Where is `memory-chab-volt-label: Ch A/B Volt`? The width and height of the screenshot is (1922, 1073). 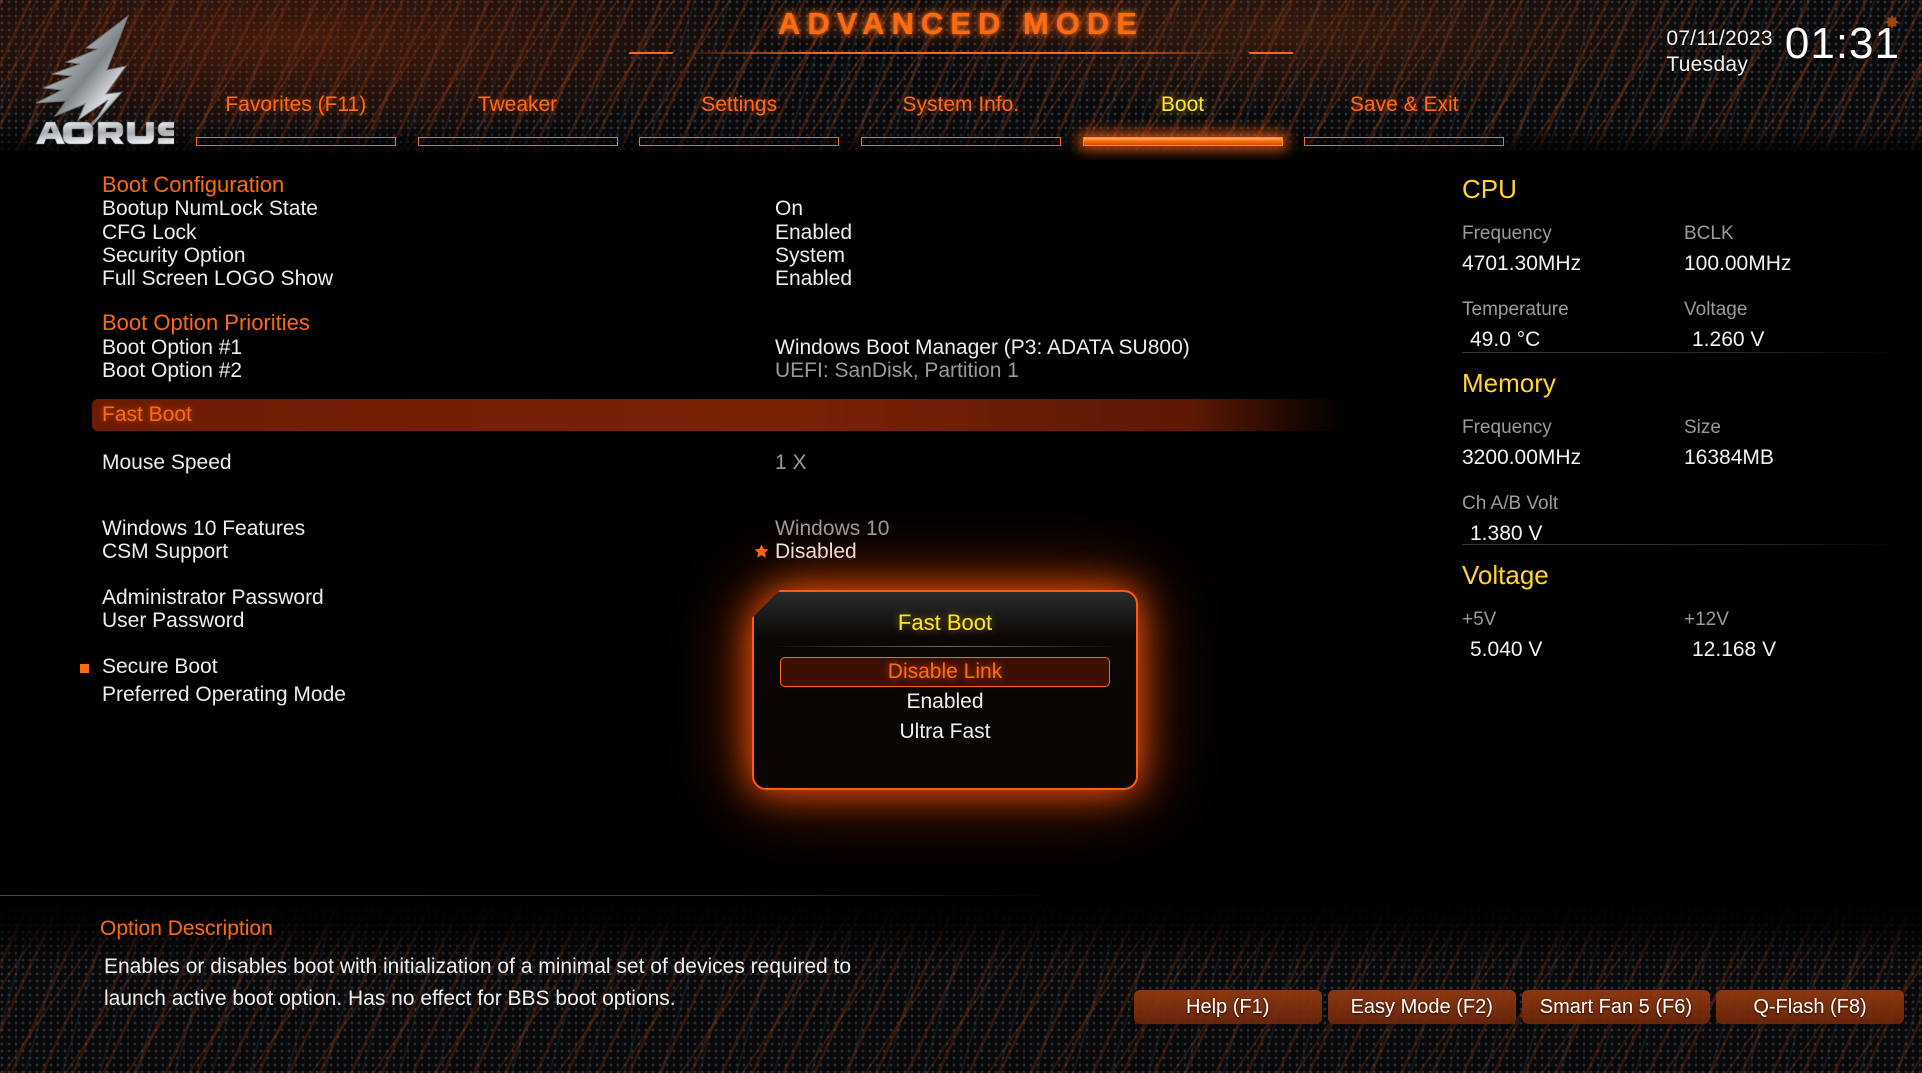 memory-chab-volt-label: Ch A/B Volt is located at coordinates (1510, 503).